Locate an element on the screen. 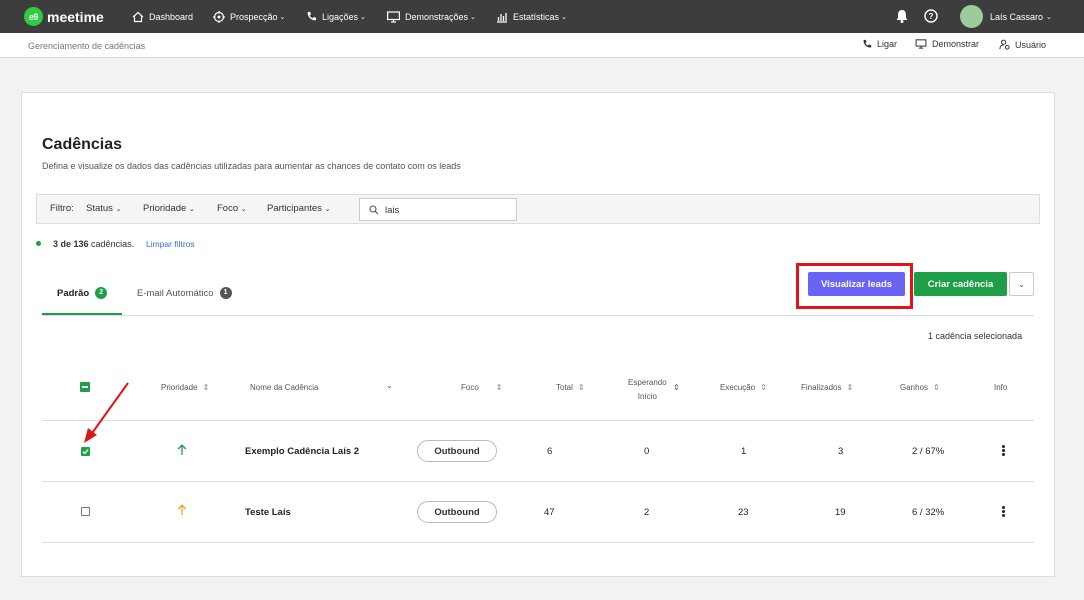 Image resolution: width=1084 pixels, height=600 pixels. header-priority-label: Prioridade is located at coordinates (179, 387).